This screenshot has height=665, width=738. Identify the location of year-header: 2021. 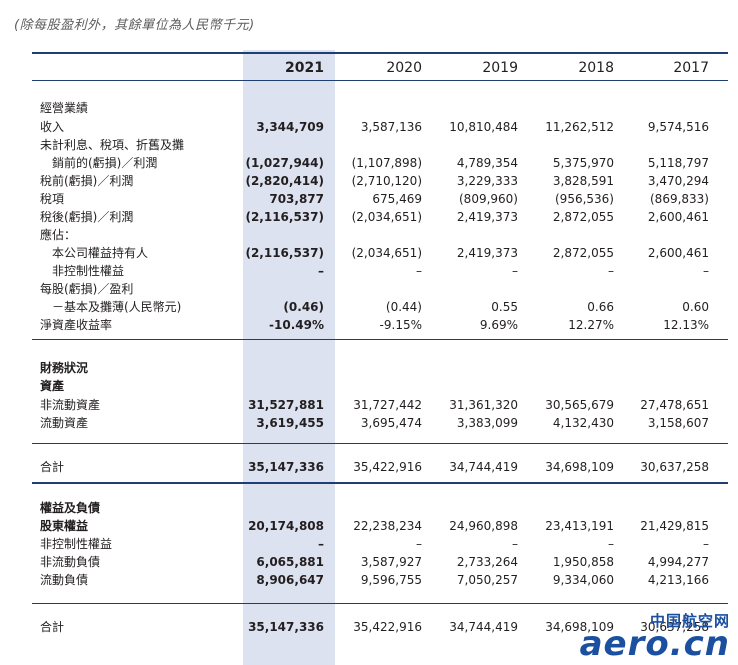
(304, 68).